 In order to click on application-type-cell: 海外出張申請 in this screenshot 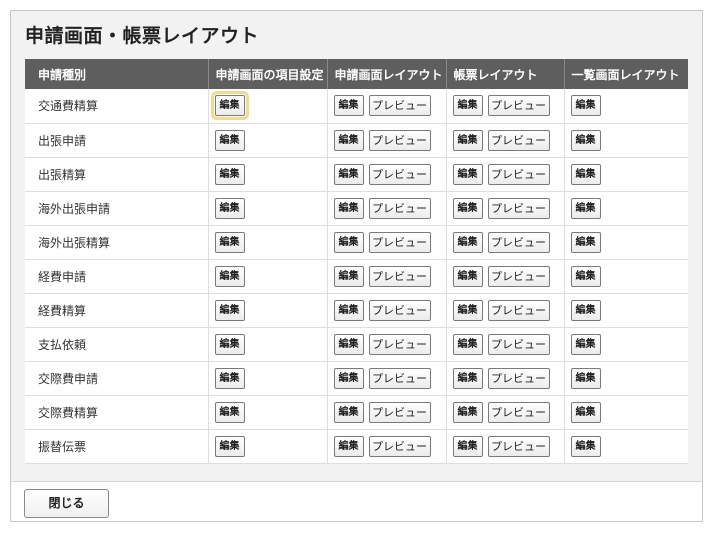, I will do `click(117, 208)`.